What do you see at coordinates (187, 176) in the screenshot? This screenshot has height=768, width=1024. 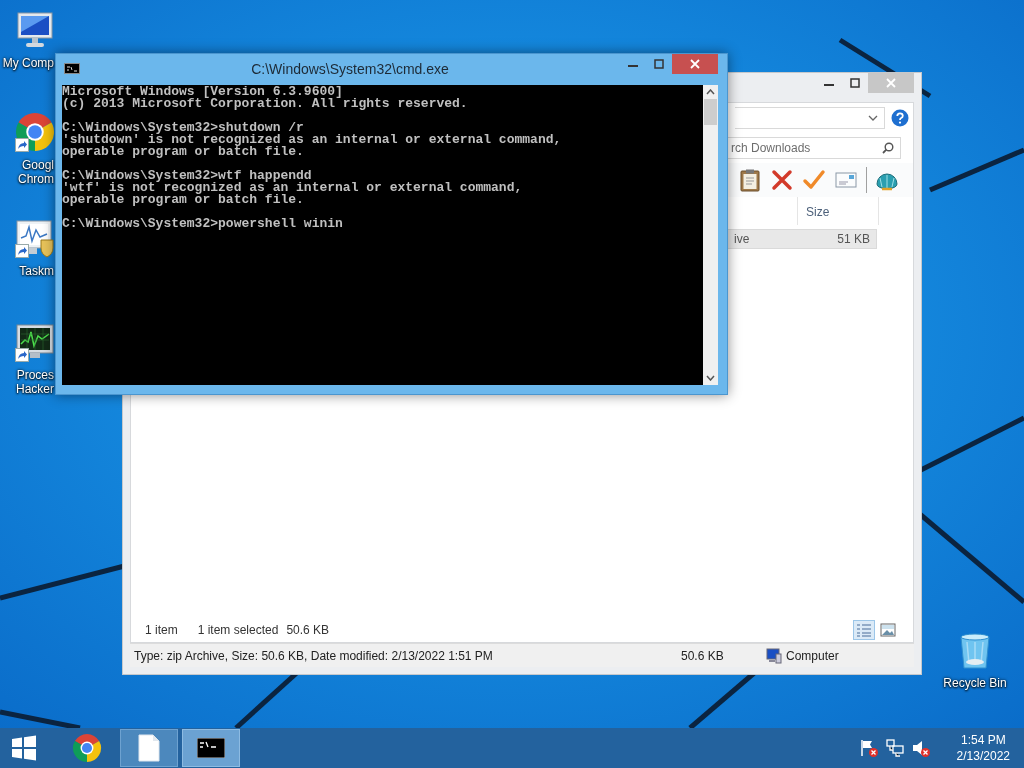 I see `console-line: C:\Windows\System32>wtf happendd` at bounding box center [187, 176].